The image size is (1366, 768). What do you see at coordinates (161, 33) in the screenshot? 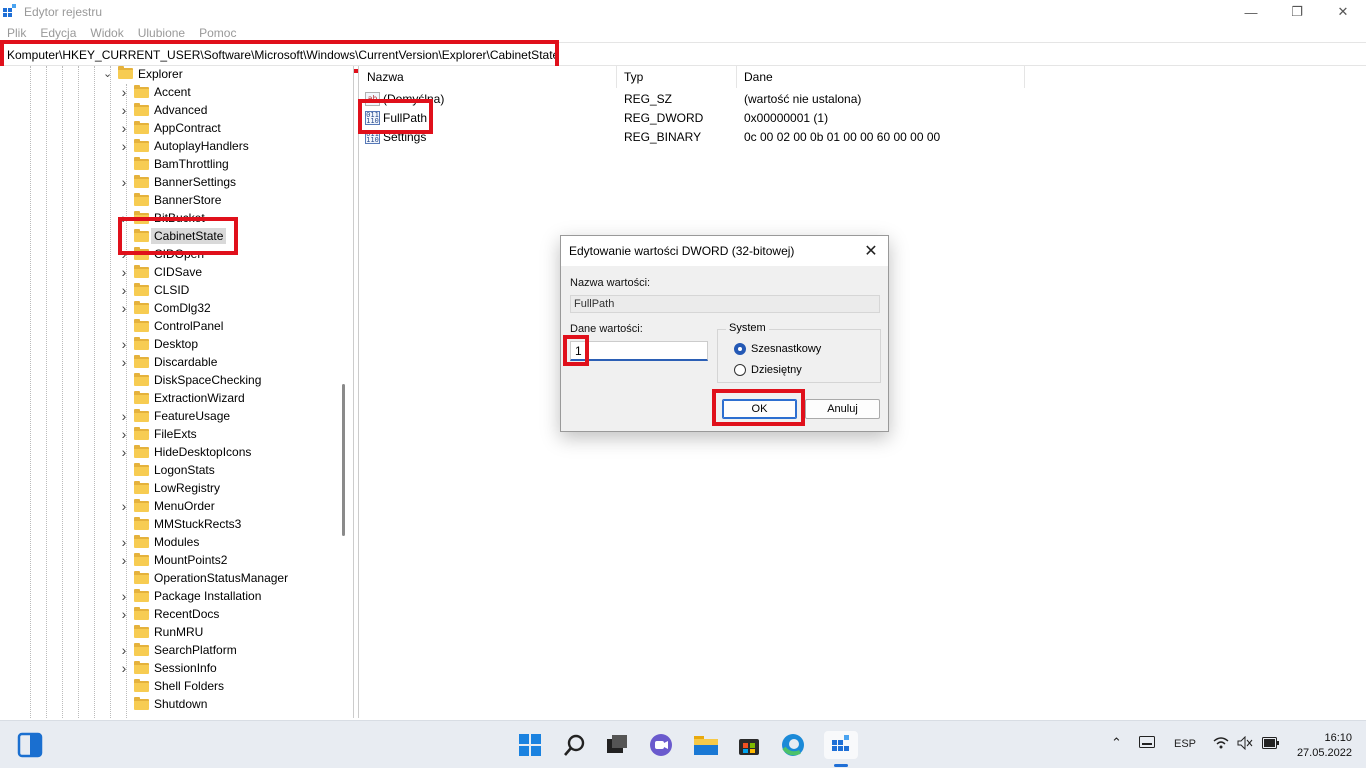
I see `menu-favorites: Ulubione` at bounding box center [161, 33].